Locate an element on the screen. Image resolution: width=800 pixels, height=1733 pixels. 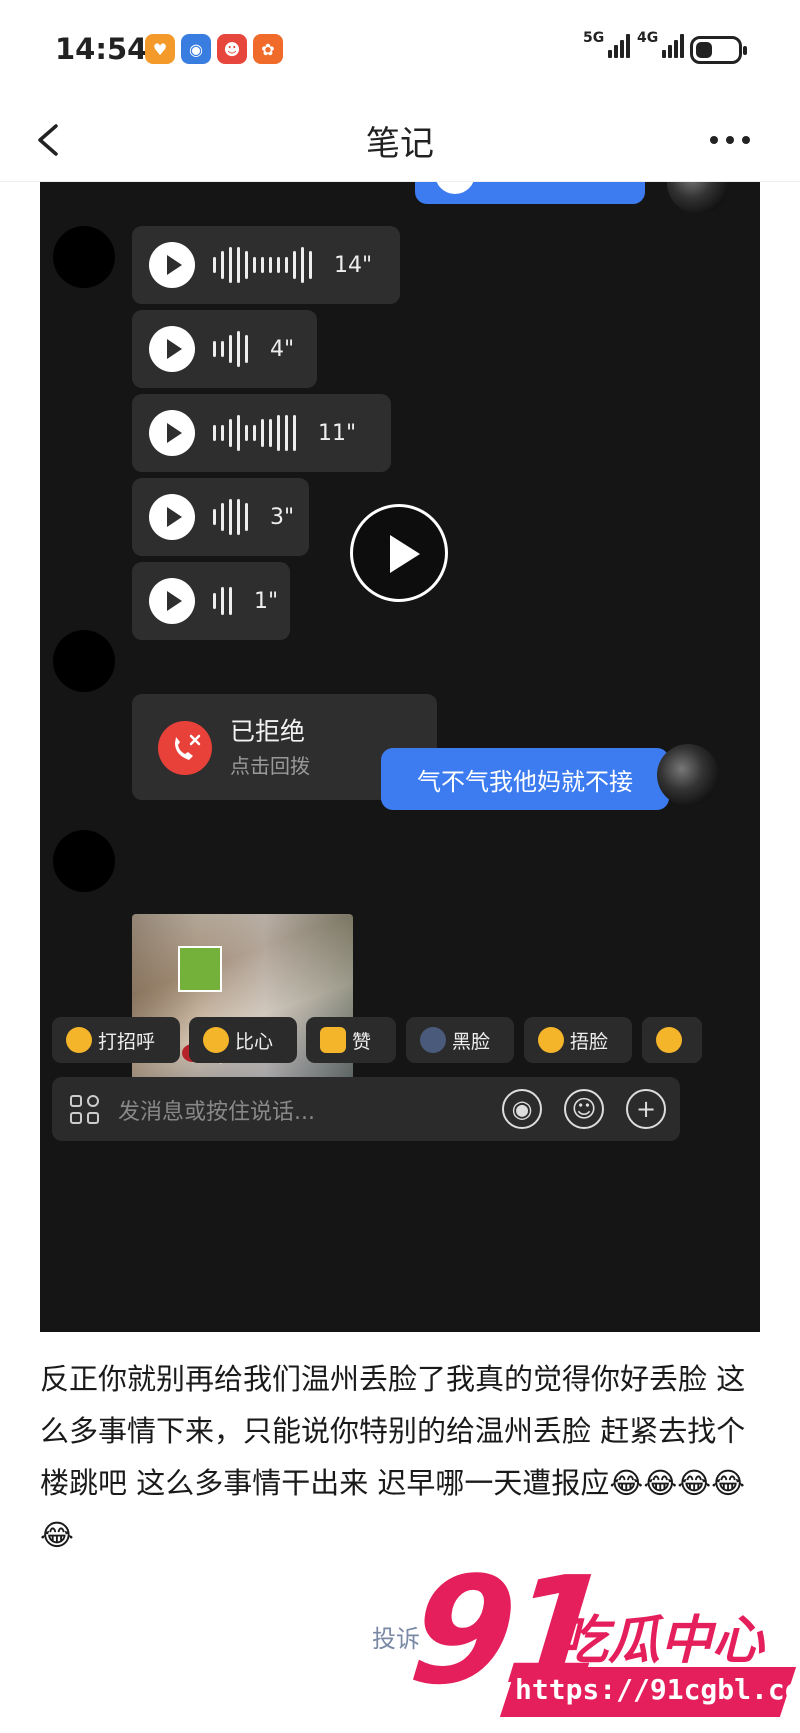
quick-reply-chip: 黑脸 is located at coordinates (460, 1040).